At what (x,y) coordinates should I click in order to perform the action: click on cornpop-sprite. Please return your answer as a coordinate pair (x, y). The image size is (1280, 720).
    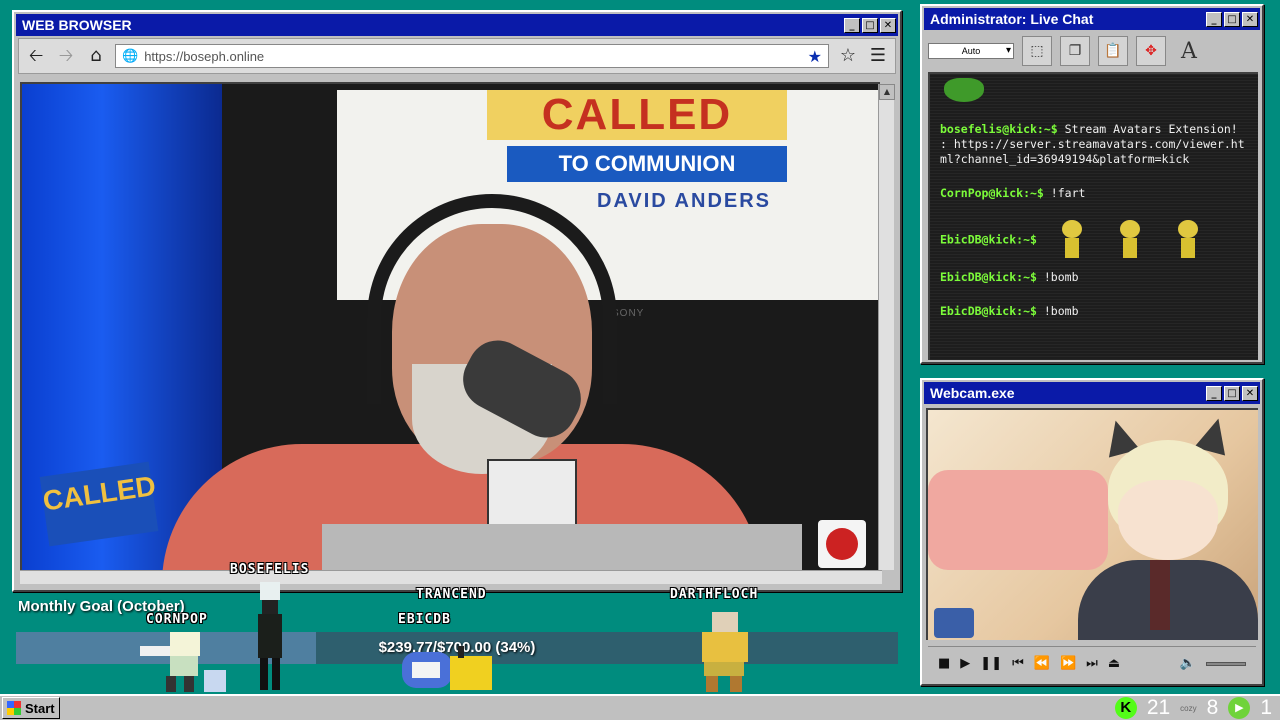
    Looking at the image, I should click on (183, 662).